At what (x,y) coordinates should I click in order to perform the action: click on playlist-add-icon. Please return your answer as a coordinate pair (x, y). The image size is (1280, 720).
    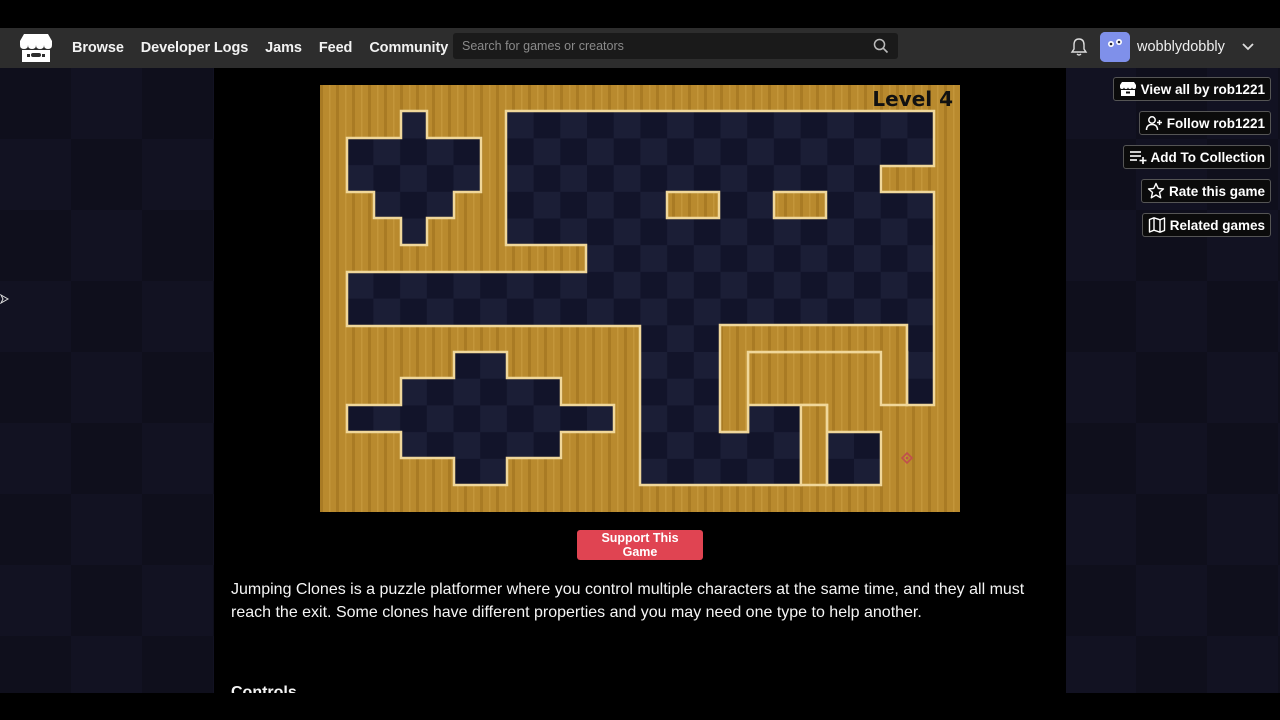
    Looking at the image, I should click on (1137, 157).